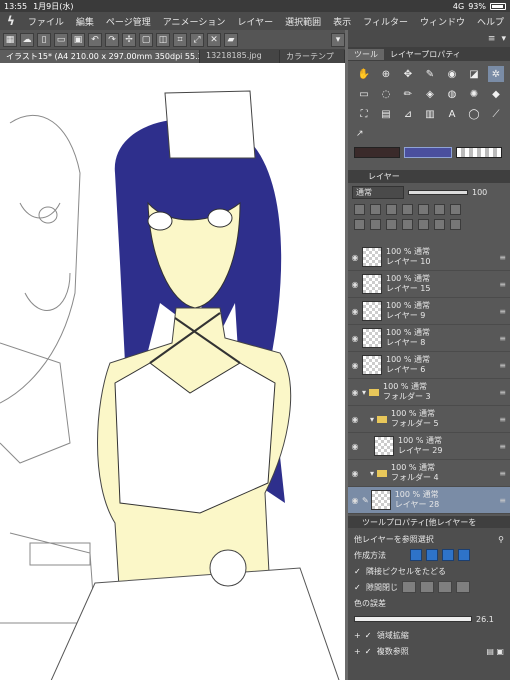 The width and height of the screenshot is (510, 680). Describe the element at coordinates (432, 555) in the screenshot. I see `mode-add-selection-button` at that location.